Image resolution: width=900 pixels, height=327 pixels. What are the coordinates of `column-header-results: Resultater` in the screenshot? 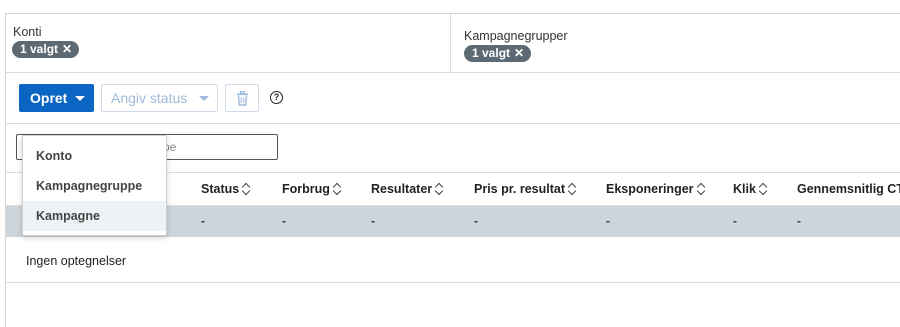 It's located at (407, 189).